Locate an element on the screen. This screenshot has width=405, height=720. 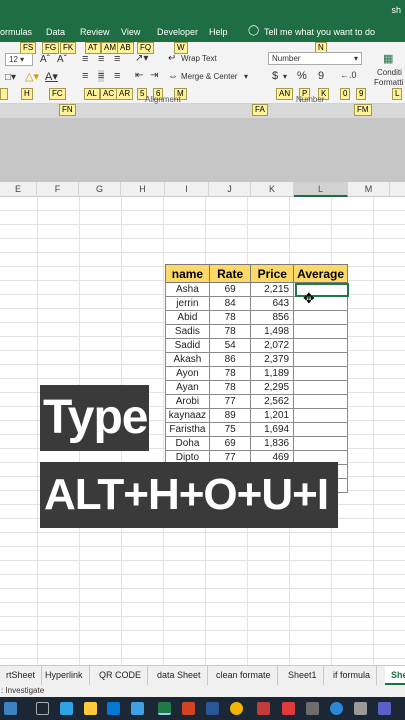
sheet-tab-if-formula: if formula is located at coordinates (352, 675).